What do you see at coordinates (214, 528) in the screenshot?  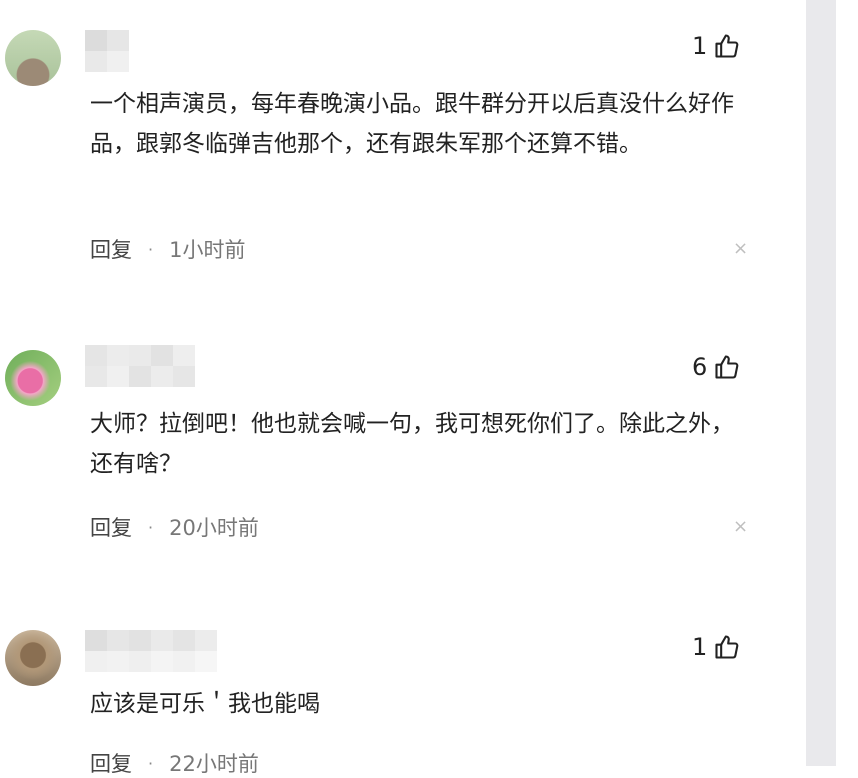 I see `comment-time: 20小时前` at bounding box center [214, 528].